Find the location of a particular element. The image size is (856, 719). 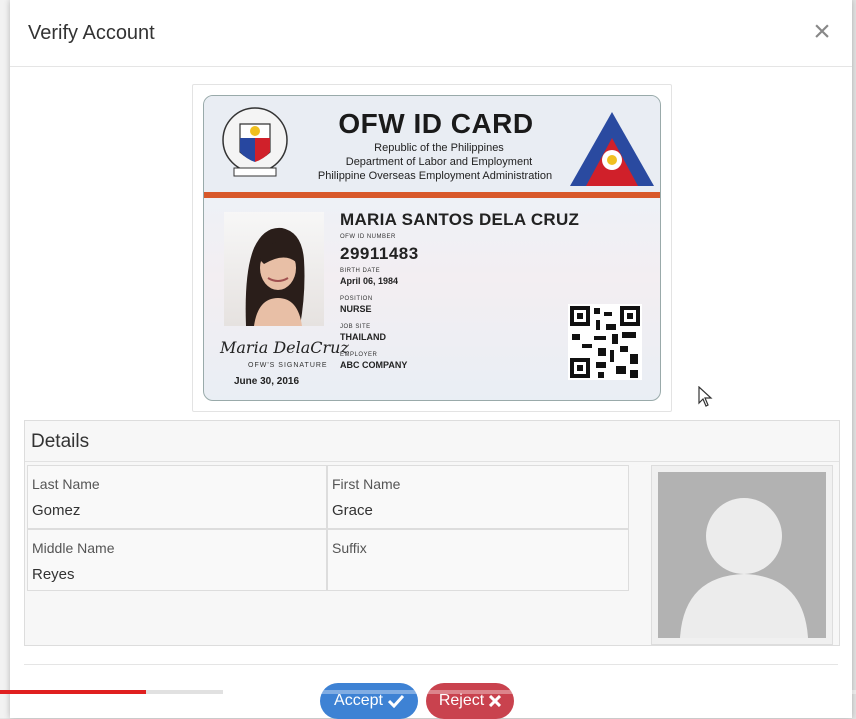

accept-button: Accept is located at coordinates (369, 701).